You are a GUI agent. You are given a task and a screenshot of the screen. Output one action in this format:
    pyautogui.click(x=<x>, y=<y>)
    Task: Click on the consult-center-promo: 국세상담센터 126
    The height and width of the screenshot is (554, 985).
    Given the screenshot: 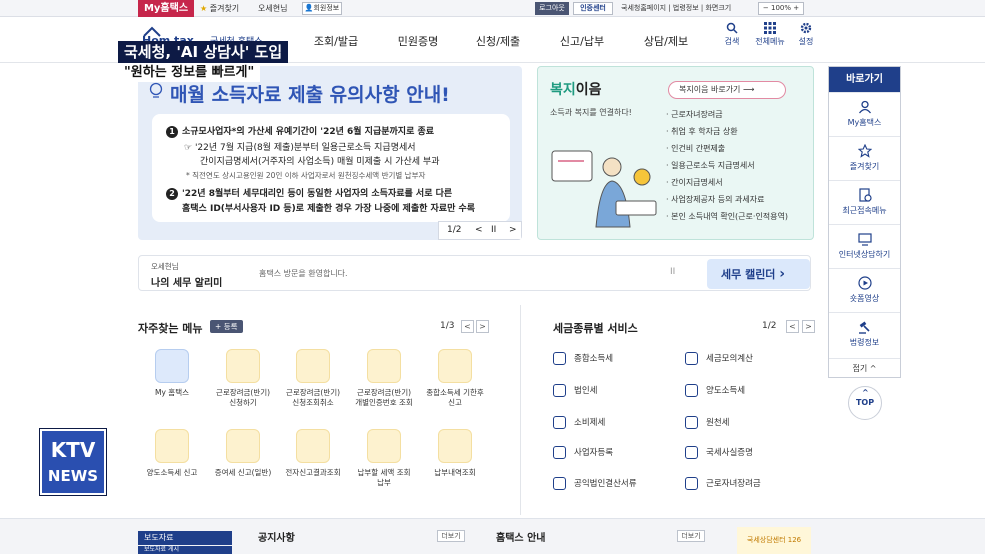 What is the action you would take?
    pyautogui.click(x=774, y=540)
    